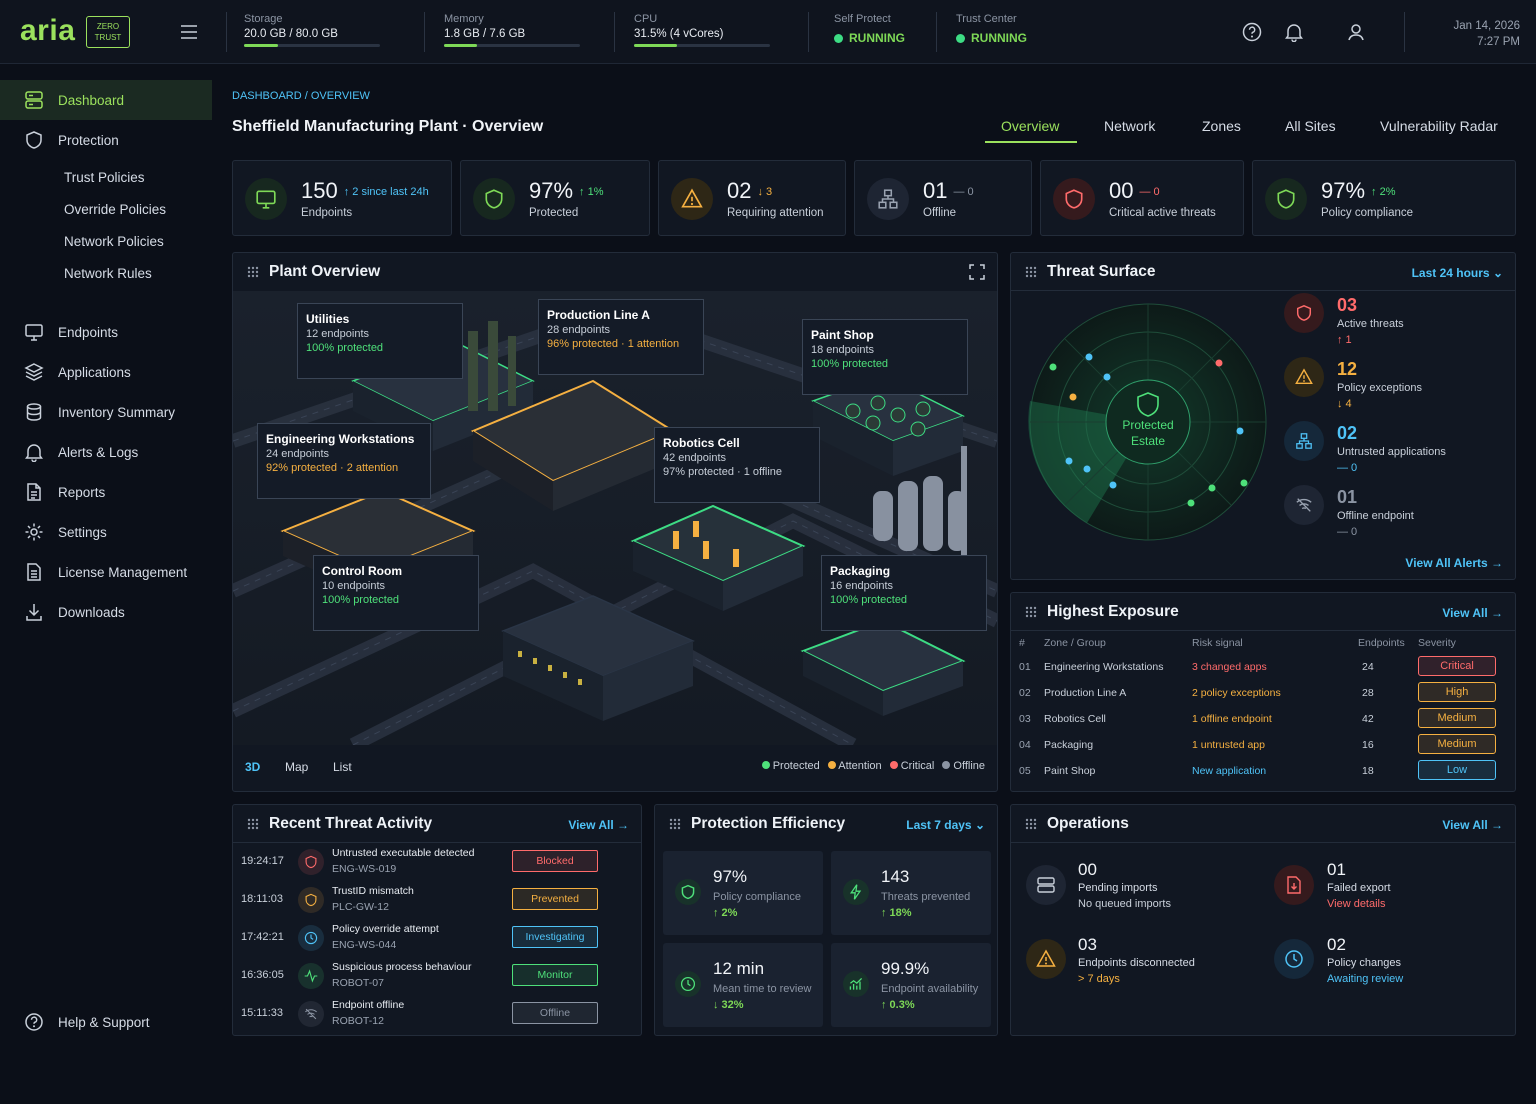 The height and width of the screenshot is (1104, 1536). What do you see at coordinates (189, 32) in the screenshot?
I see `menu-icon` at bounding box center [189, 32].